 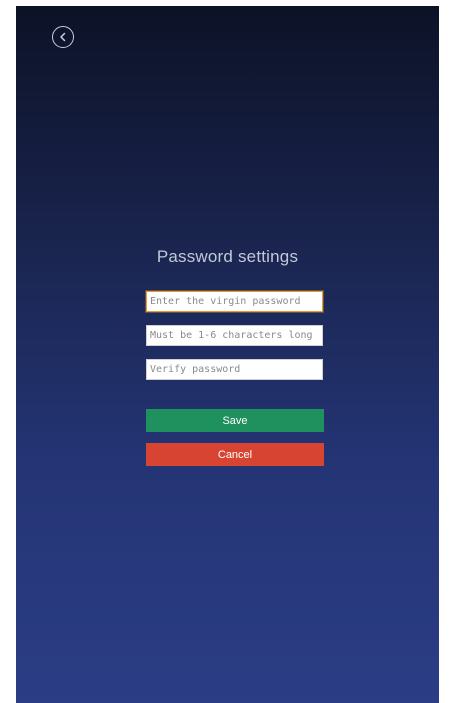 I want to click on cancel-button: Cancel, so click(x=235, y=454).